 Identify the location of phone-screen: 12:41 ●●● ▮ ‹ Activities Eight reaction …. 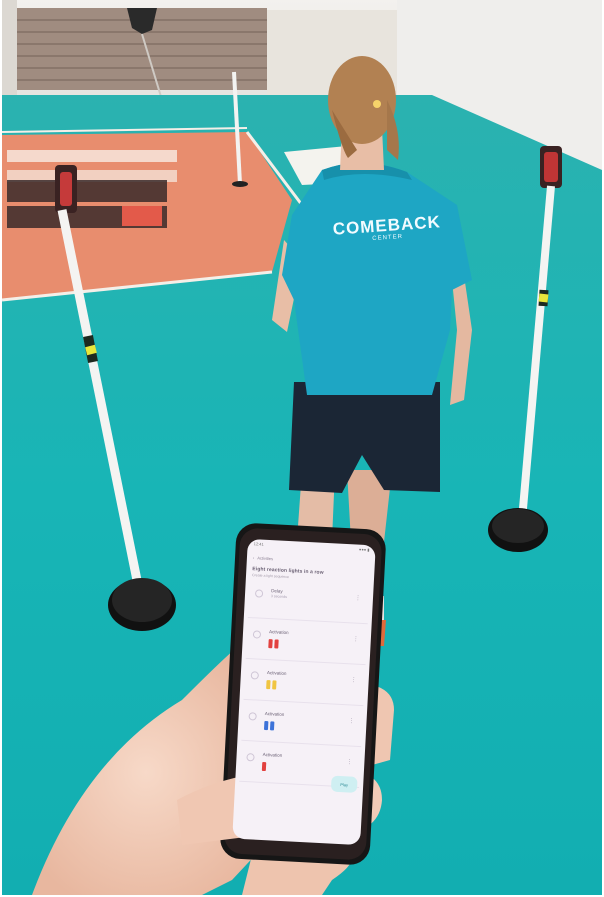
(304, 692).